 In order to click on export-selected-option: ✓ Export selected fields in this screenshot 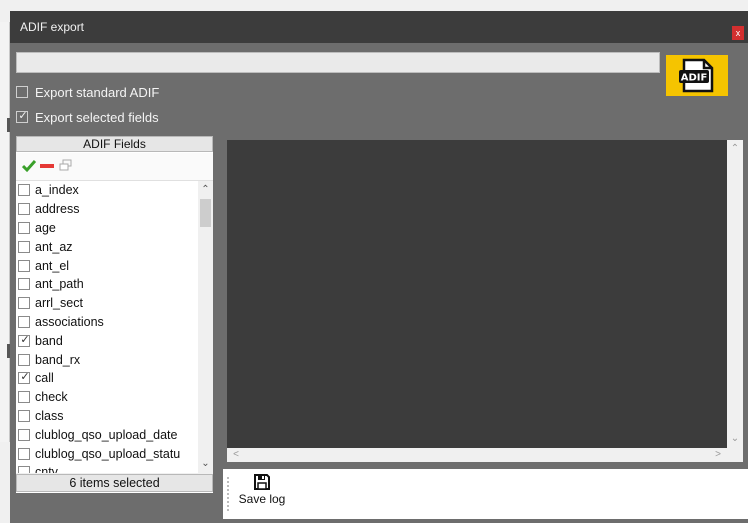, I will do `click(87, 117)`.